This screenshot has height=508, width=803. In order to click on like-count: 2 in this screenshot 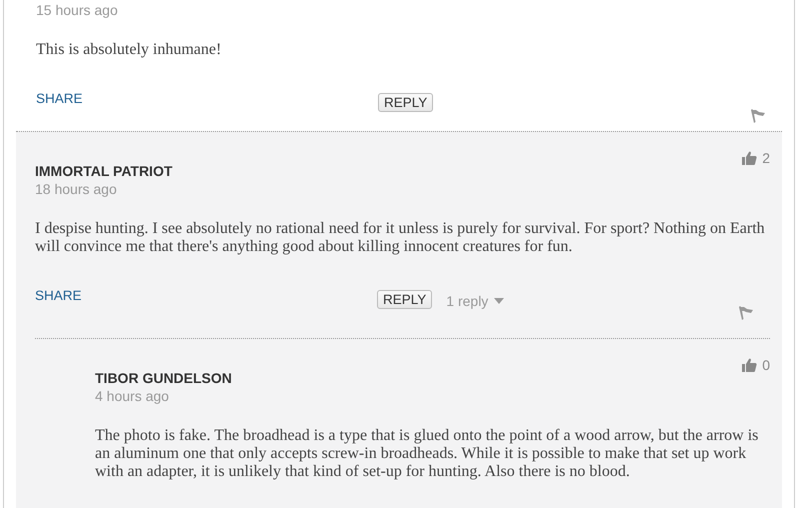, I will do `click(766, 158)`.